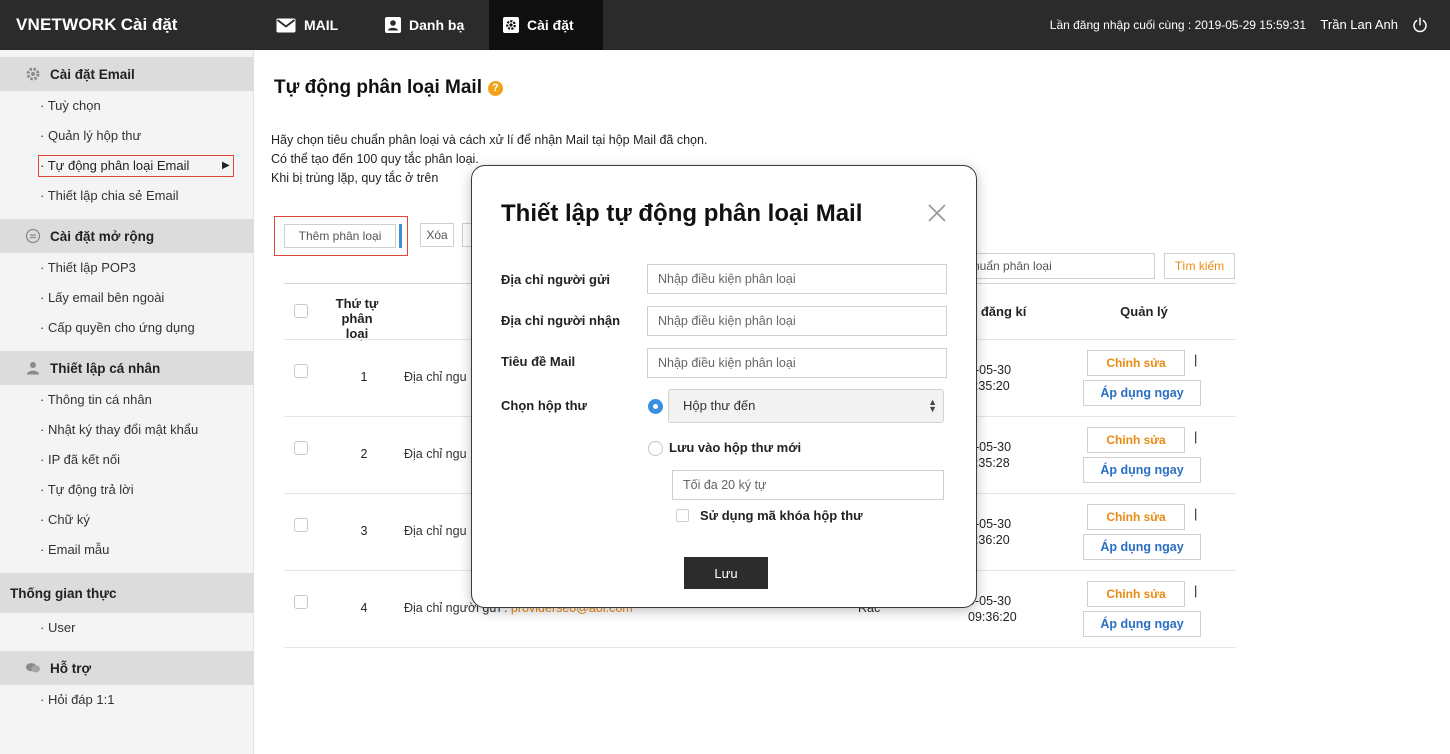 The height and width of the screenshot is (754, 1450). I want to click on sidebar-item-personal-info: · Thông tin cá nhân, so click(126, 400).